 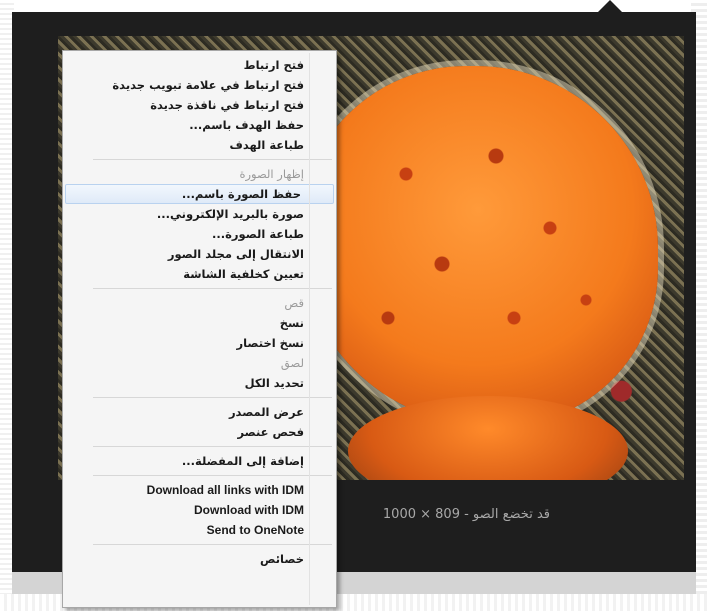 What do you see at coordinates (309, 329) in the screenshot?
I see `menu-icon-gutter` at bounding box center [309, 329].